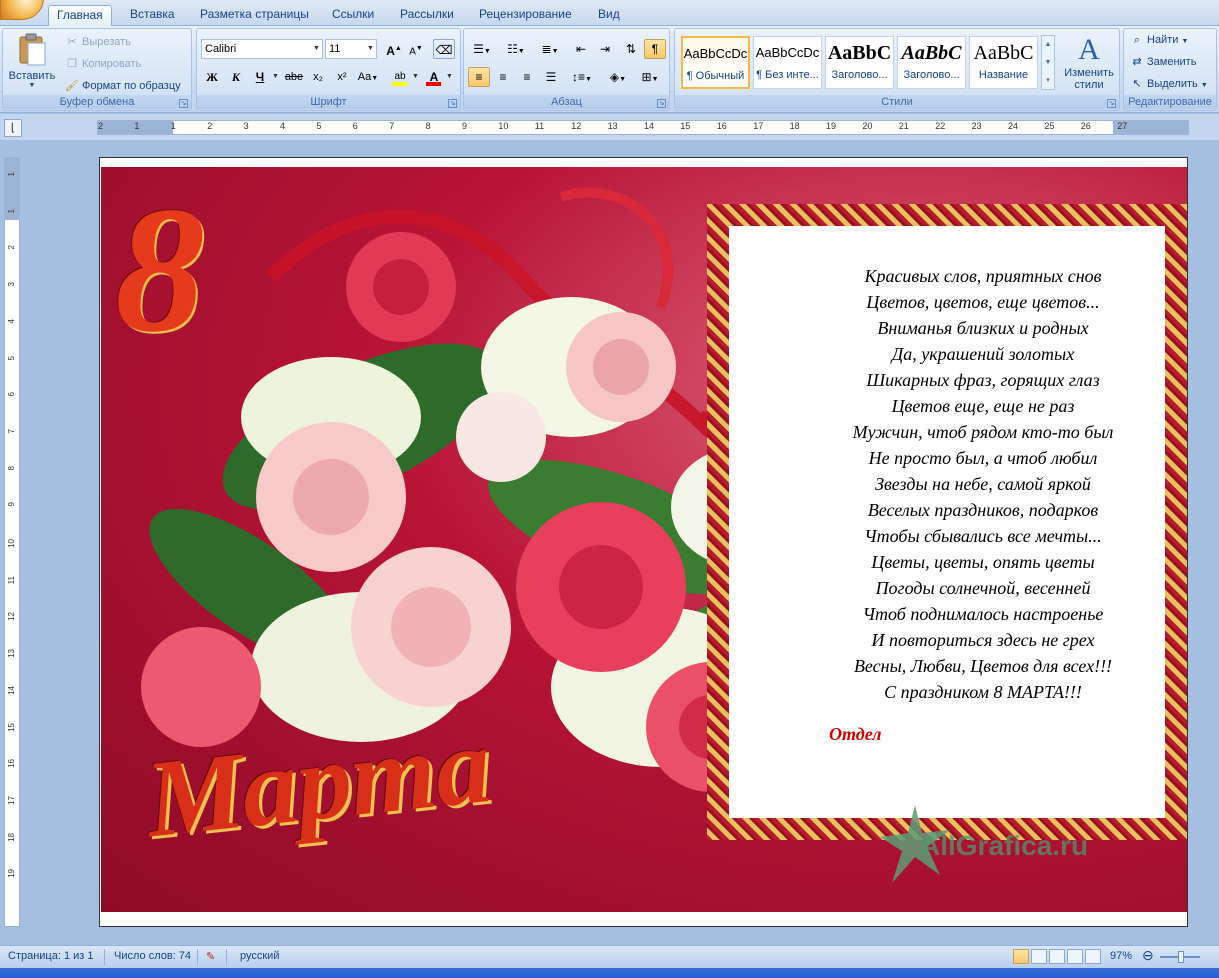  I want to click on status-divider, so click(226, 957).